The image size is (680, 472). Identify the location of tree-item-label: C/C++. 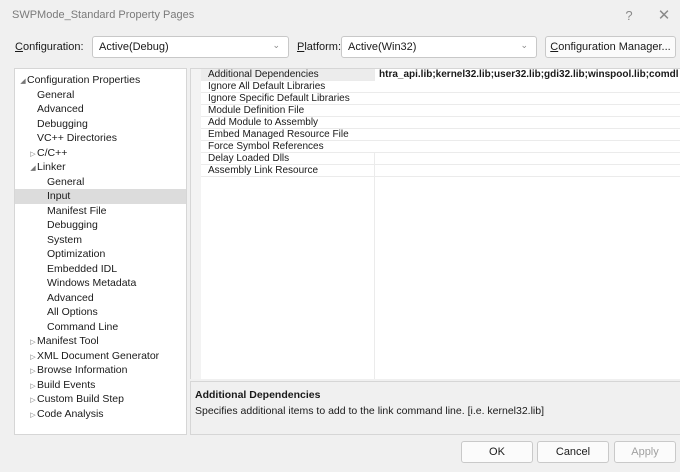
(52, 152).